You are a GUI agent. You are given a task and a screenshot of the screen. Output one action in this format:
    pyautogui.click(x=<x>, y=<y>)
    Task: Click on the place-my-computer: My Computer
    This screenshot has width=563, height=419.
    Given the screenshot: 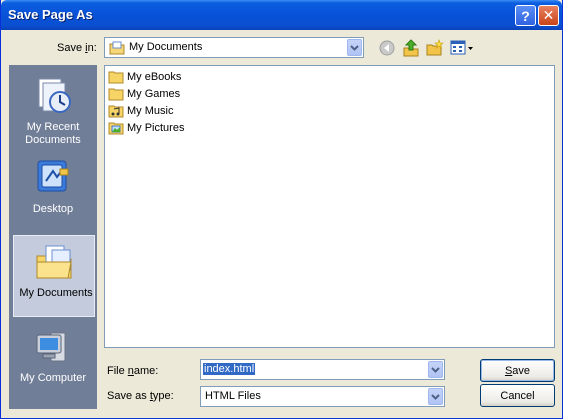 What is the action you would take?
    pyautogui.click(x=53, y=361)
    